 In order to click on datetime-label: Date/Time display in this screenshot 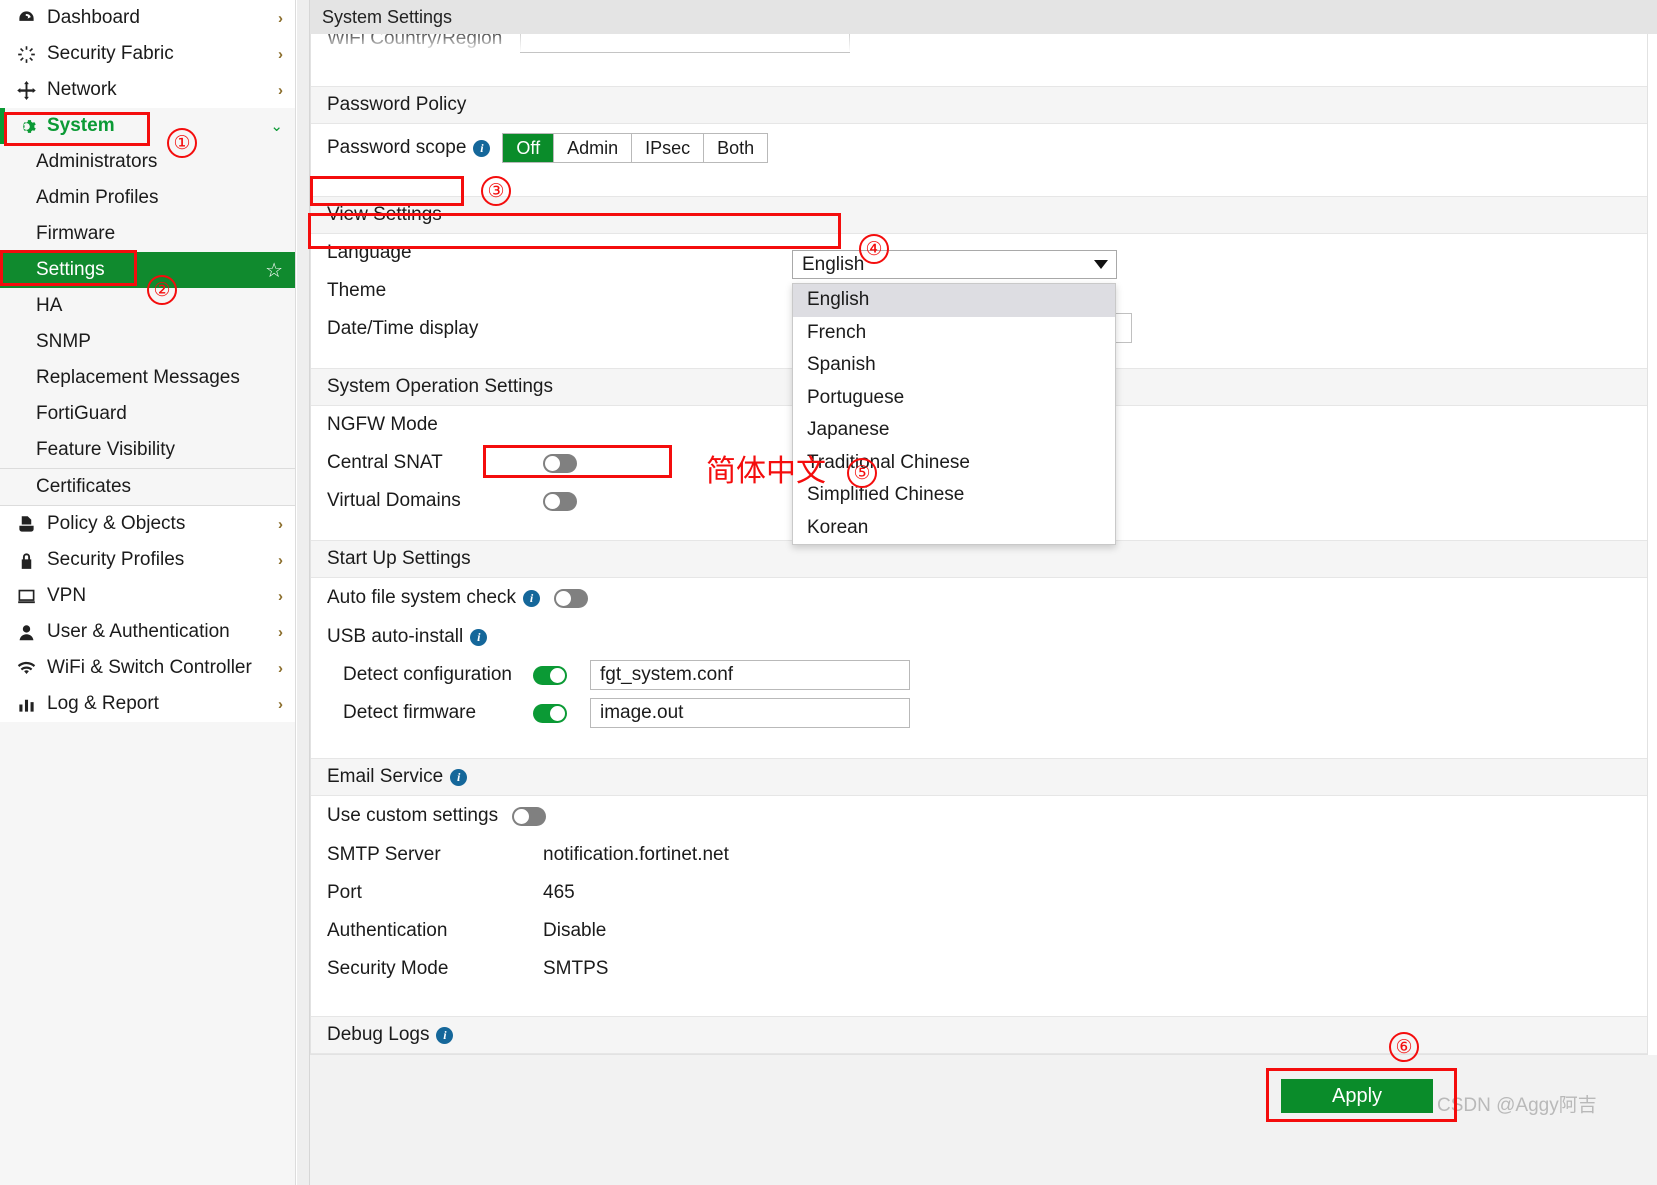, I will do `click(403, 328)`.